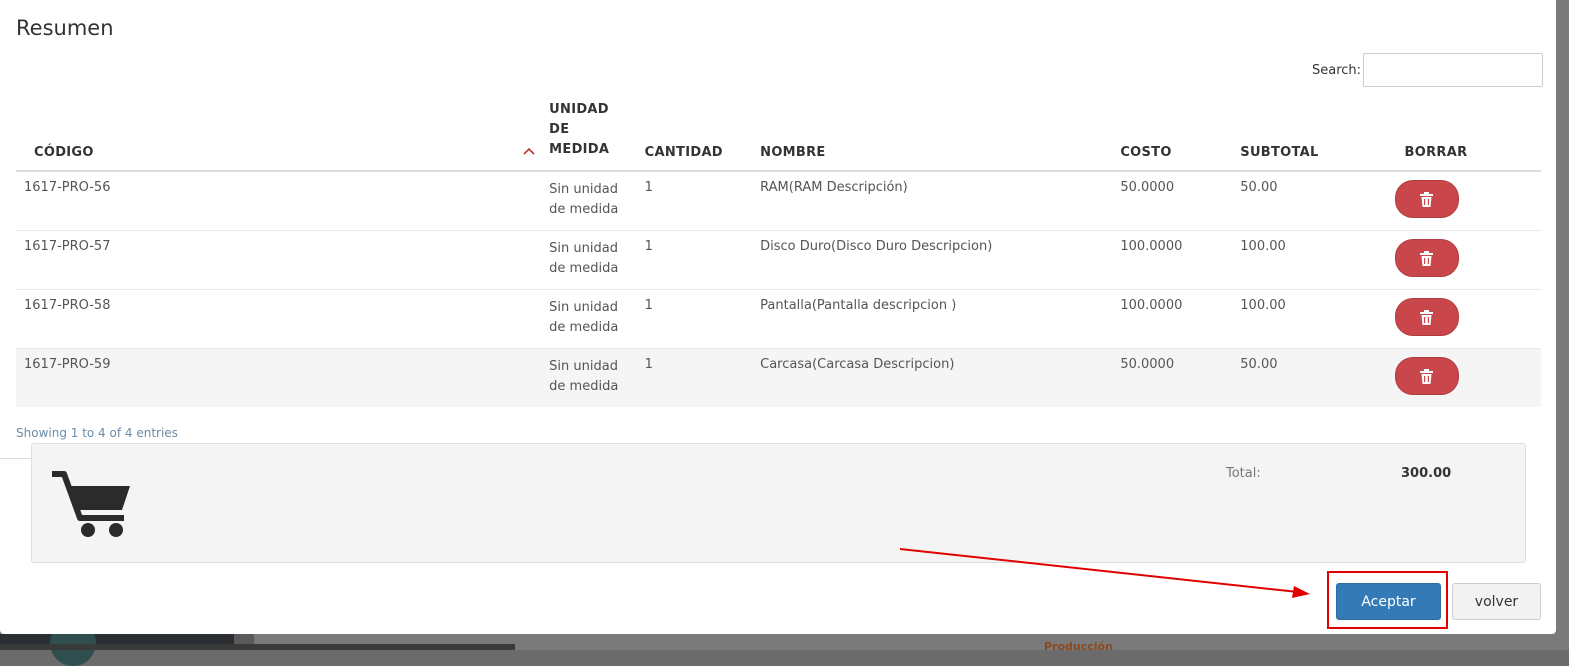  What do you see at coordinates (1172, 136) in the screenshot?
I see `header-costo: COSTO` at bounding box center [1172, 136].